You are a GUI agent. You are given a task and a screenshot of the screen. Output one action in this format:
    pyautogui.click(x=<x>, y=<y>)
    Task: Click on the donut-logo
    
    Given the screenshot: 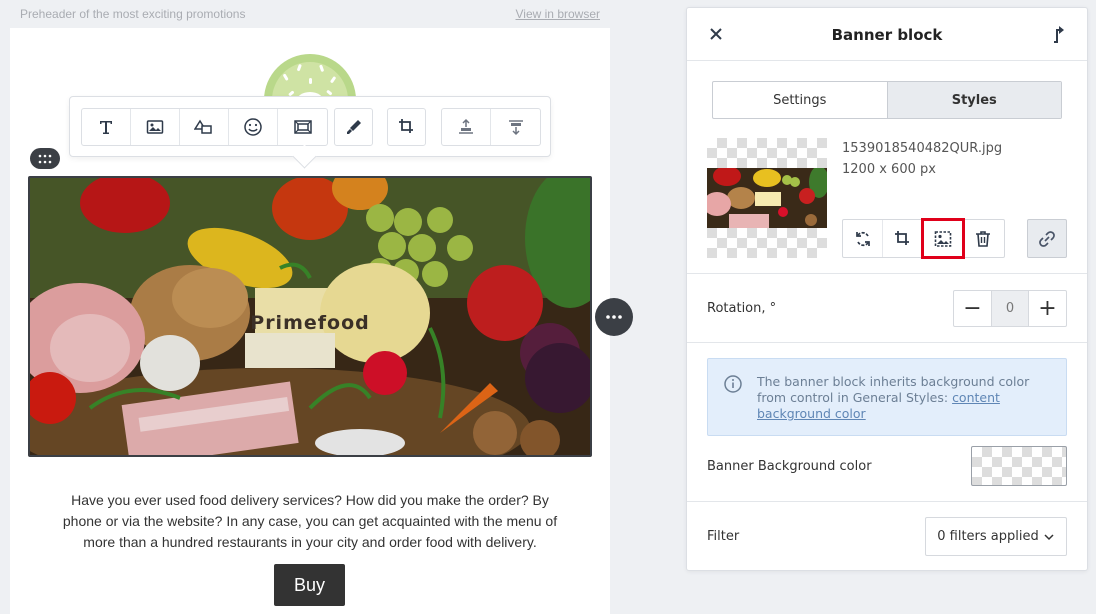 What is the action you would take?
    pyautogui.click(x=310, y=76)
    